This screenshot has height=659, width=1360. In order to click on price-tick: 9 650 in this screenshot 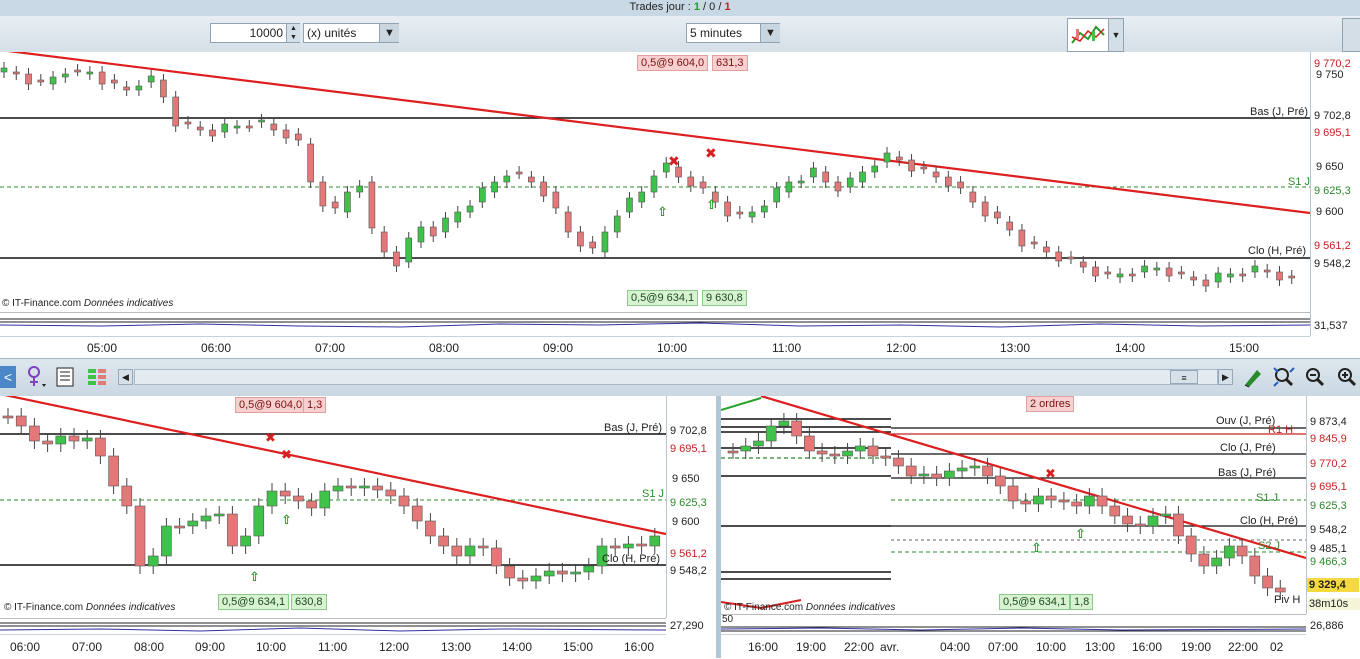, I will do `click(1330, 167)`.